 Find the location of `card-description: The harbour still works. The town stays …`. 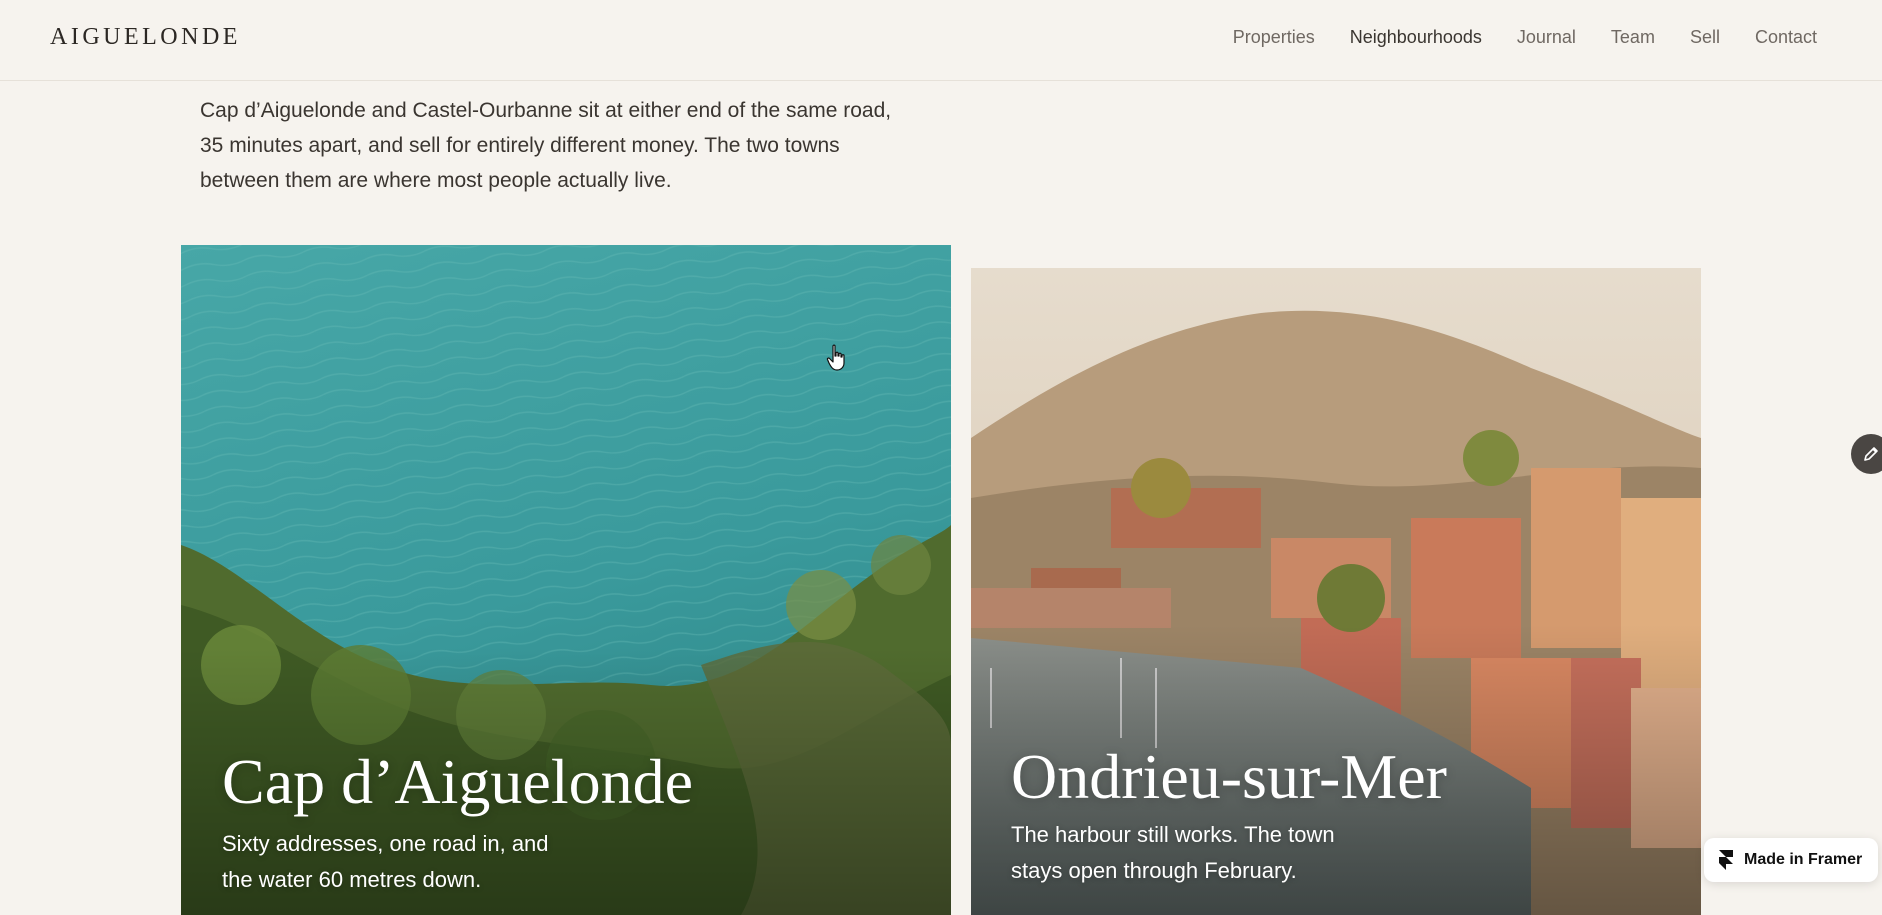

card-description: The harbour still works. The town stays … is located at coordinates (1173, 852).